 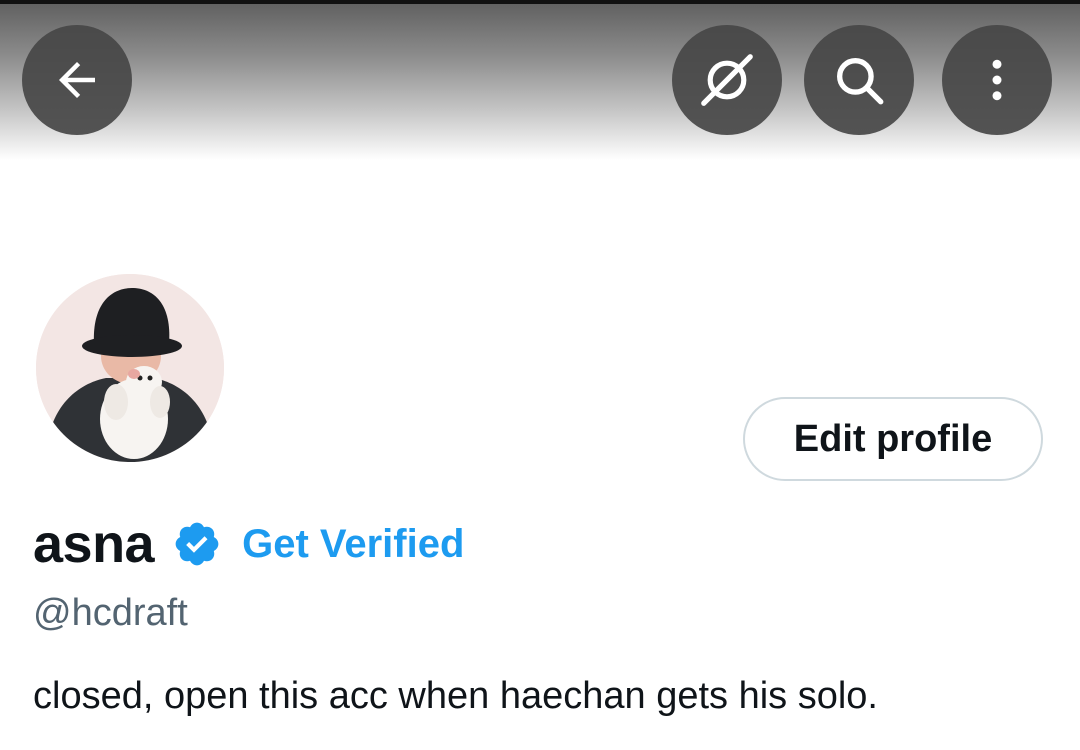 I want to click on hide-button, so click(x=727, y=80).